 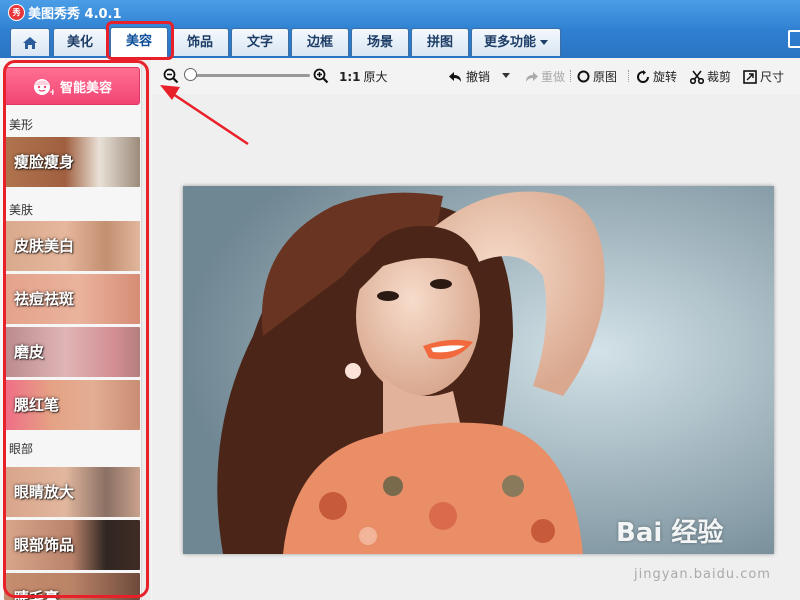 I want to click on rotate-button: 旋转, so click(x=656, y=76).